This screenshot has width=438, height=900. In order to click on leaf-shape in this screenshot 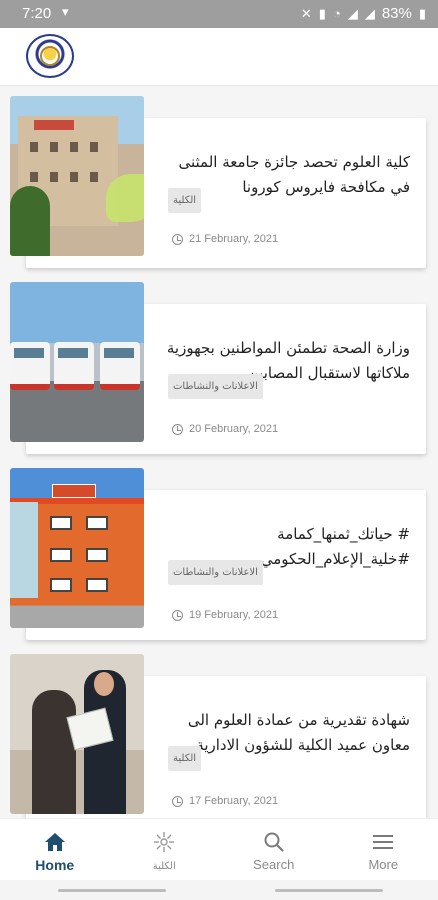, I will do `click(125, 198)`.